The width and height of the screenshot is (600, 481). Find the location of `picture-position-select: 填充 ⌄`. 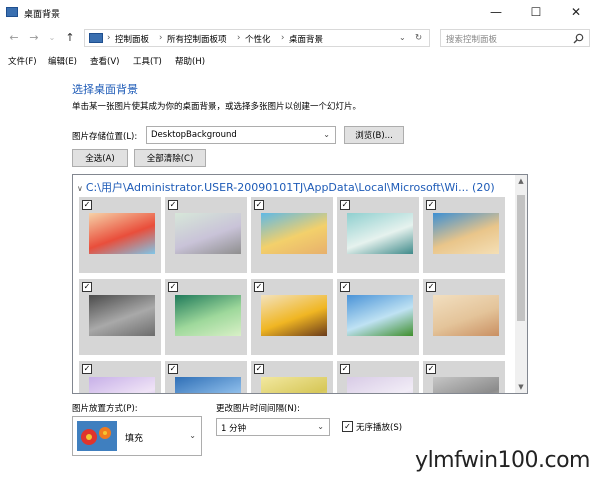

picture-position-select: 填充 ⌄ is located at coordinates (137, 436).